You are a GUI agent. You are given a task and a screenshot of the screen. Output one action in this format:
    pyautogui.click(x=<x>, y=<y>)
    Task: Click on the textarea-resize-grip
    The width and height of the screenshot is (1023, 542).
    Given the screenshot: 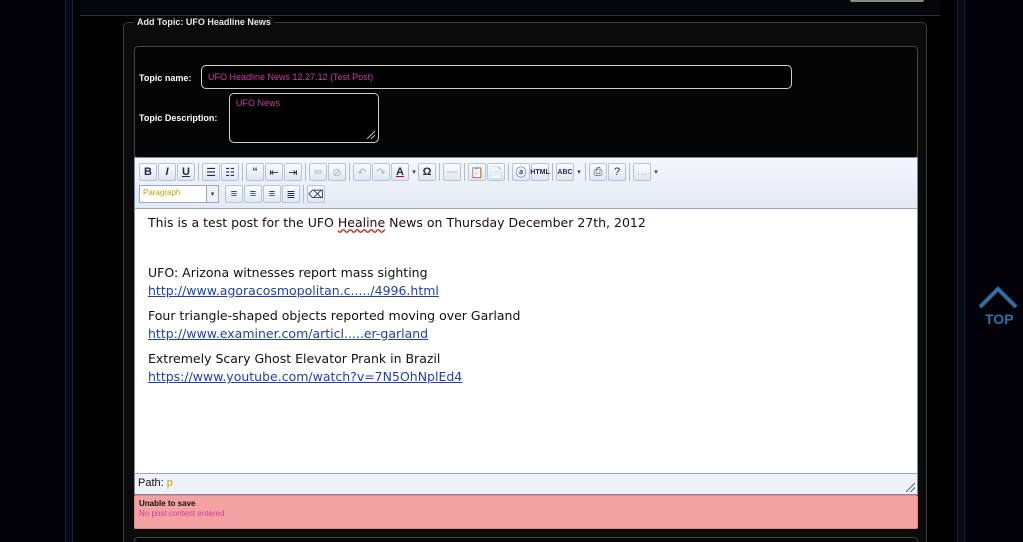 What is the action you would take?
    pyautogui.click(x=371, y=135)
    